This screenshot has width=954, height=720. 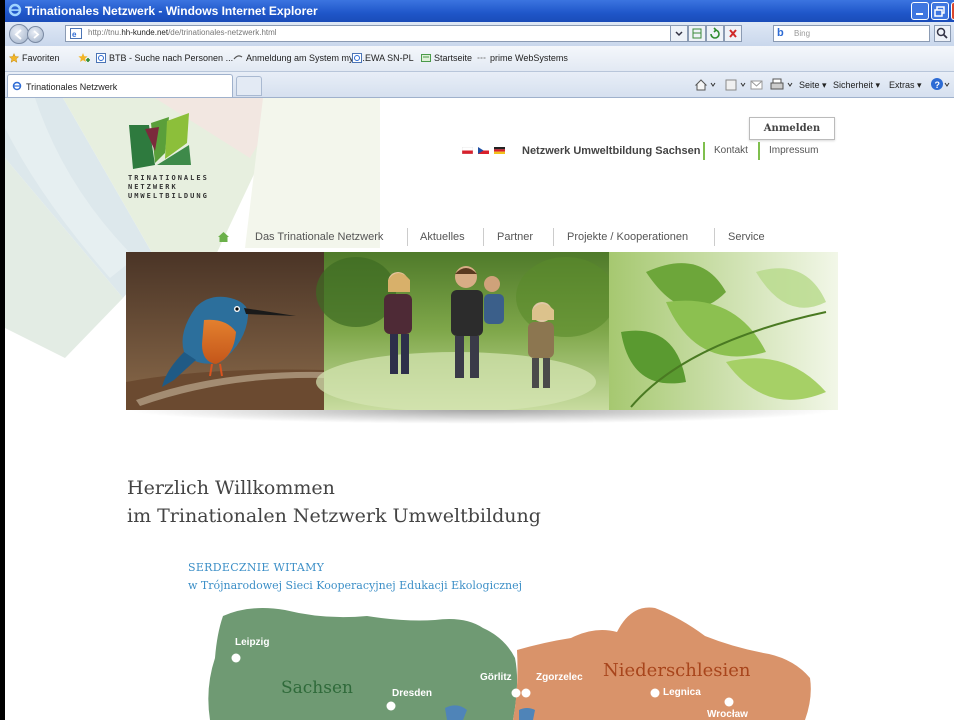 I want to click on search-button, so click(x=942, y=33).